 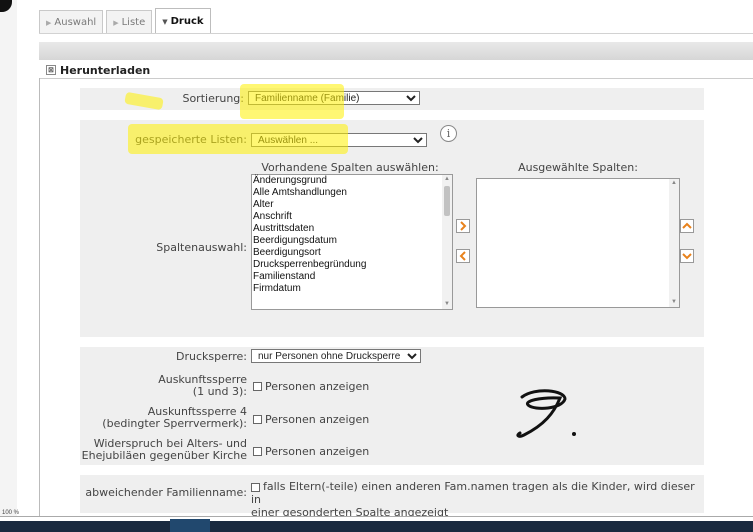 I want to click on handwritten-annotation, so click(x=546, y=413).